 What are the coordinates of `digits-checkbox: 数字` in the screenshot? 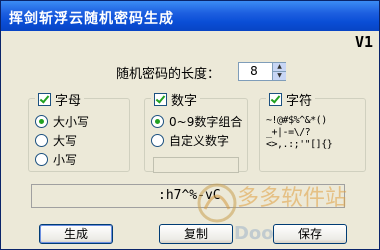 It's located at (176, 99).